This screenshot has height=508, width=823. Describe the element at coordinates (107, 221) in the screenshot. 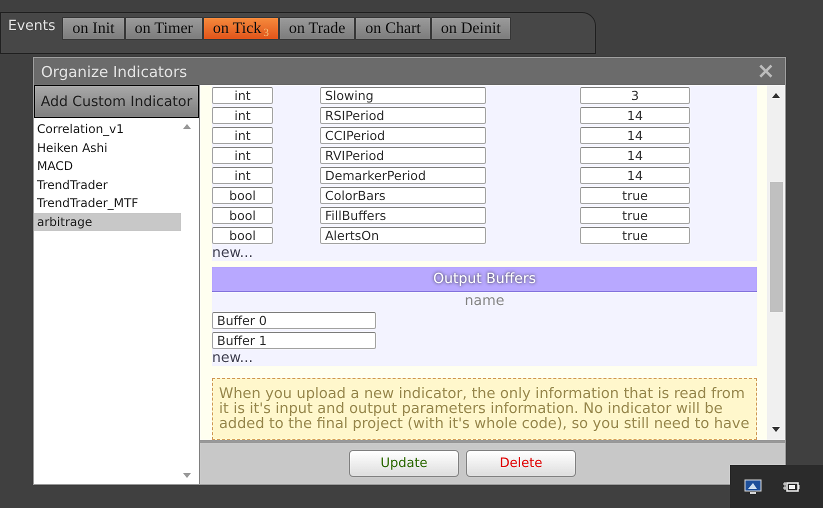

I see `indicator-item: arbitrage` at that location.